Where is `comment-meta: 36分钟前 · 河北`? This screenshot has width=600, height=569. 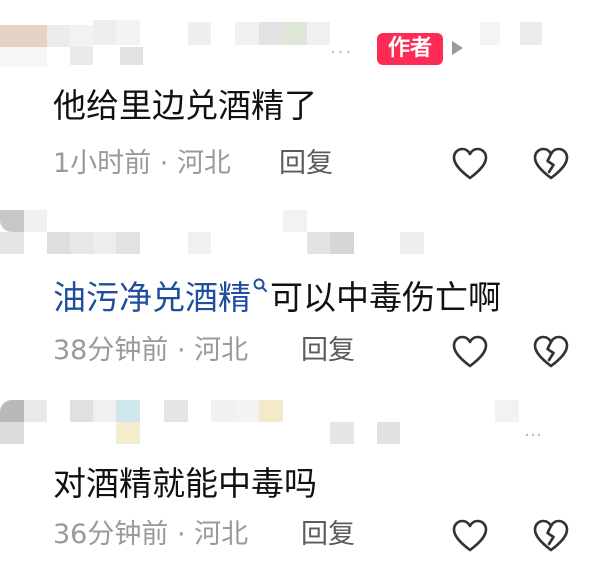
comment-meta: 36分钟前 · 河北 is located at coordinates (150, 535).